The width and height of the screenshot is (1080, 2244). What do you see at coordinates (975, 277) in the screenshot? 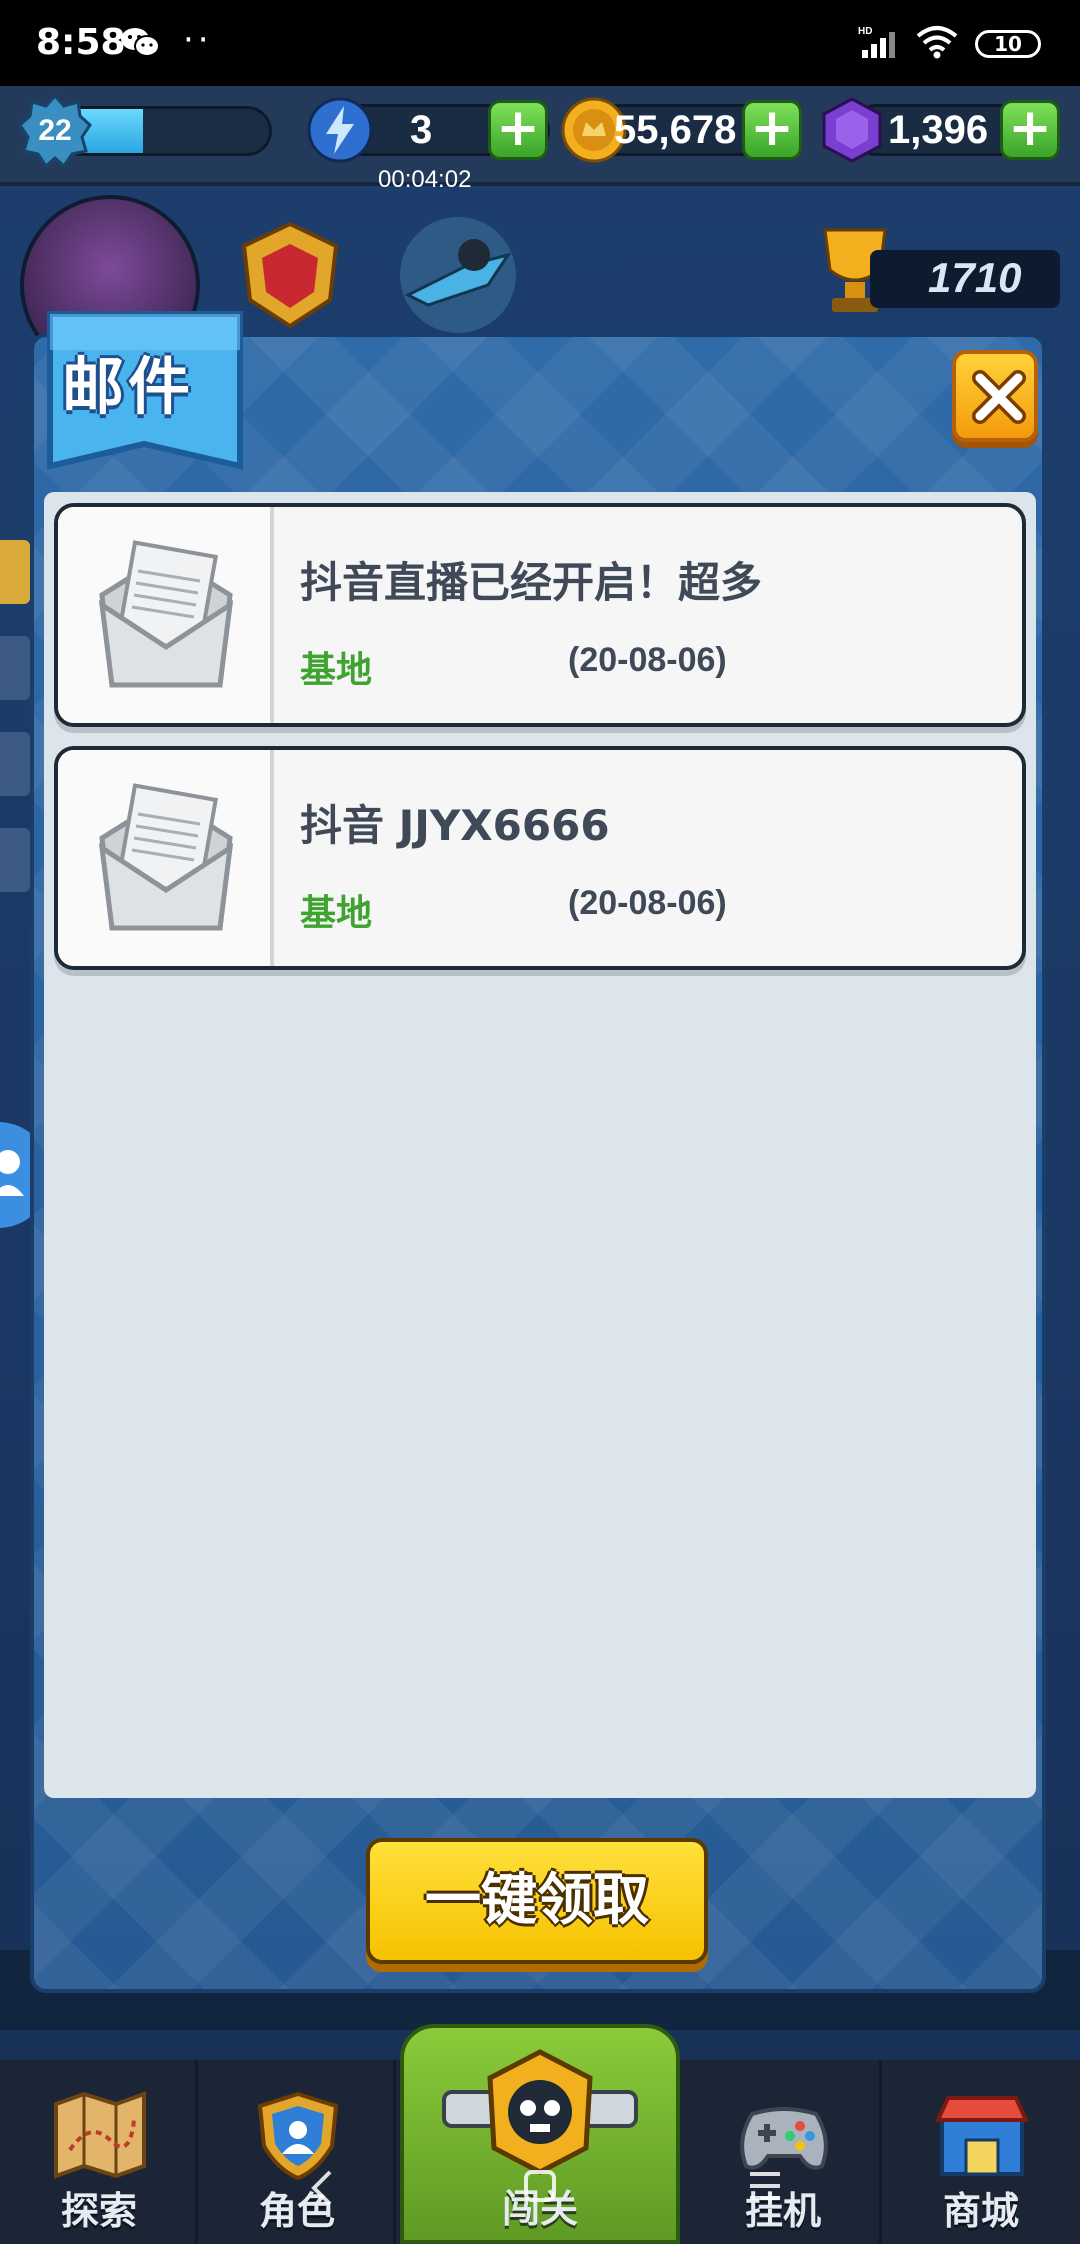
I see `trophy-score: 1710` at bounding box center [975, 277].